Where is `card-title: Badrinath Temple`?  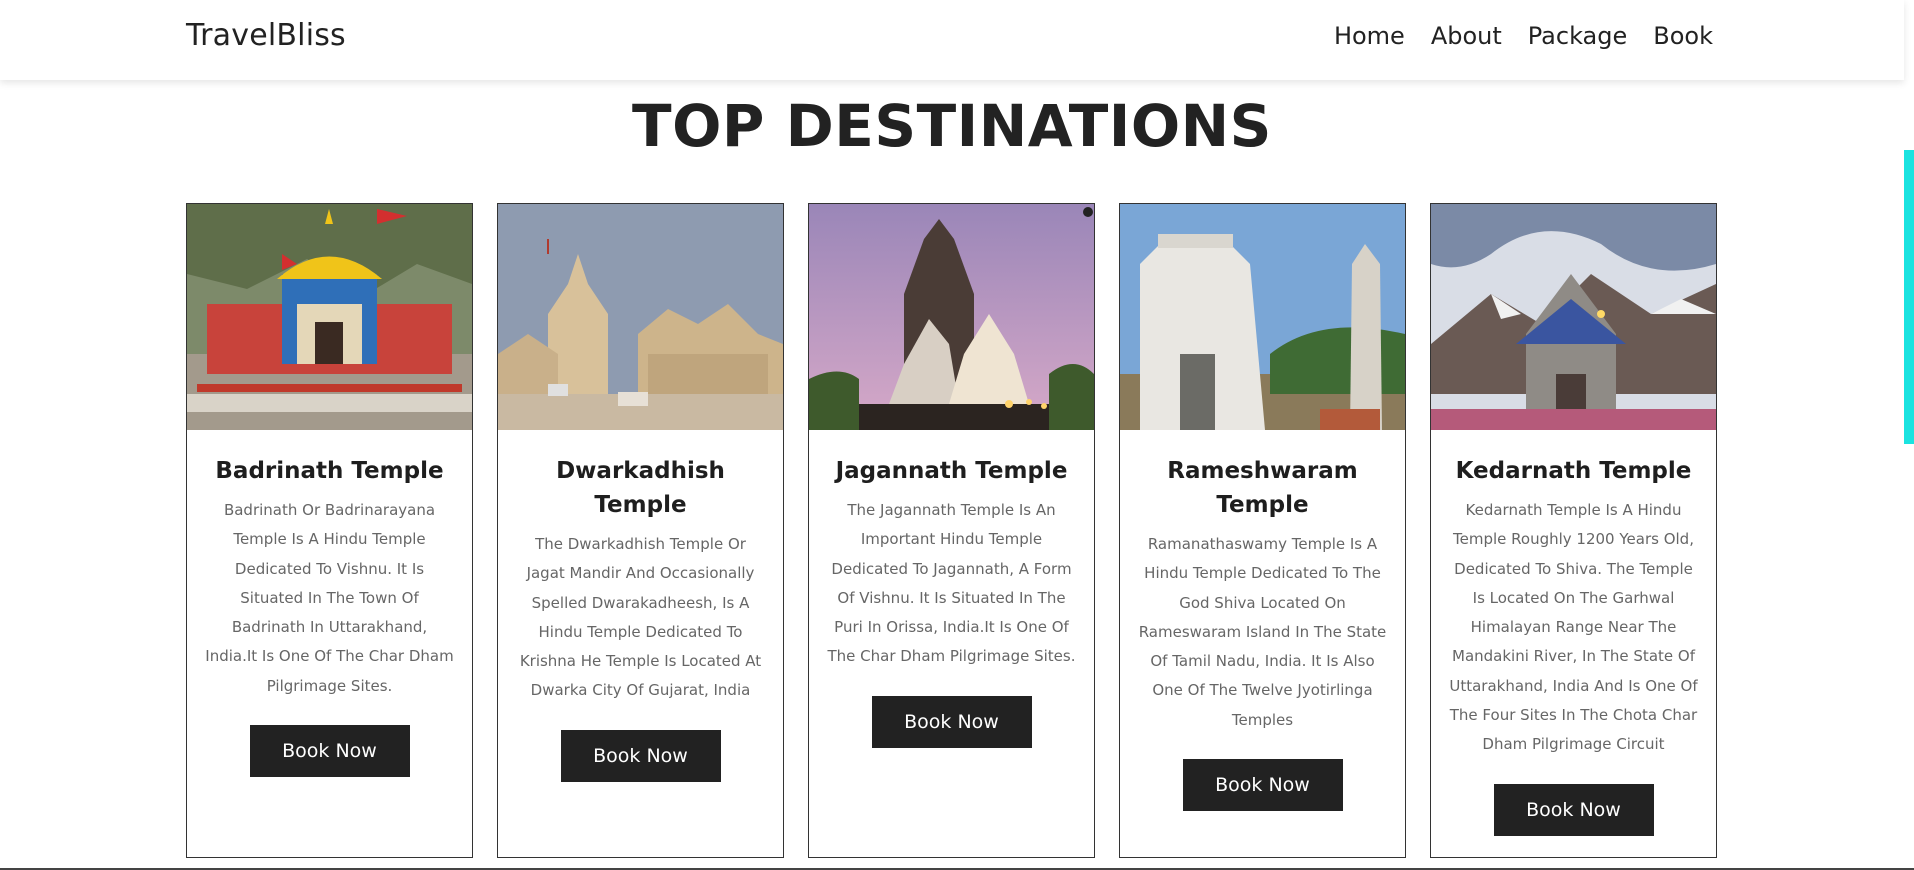
card-title: Badrinath Temple is located at coordinates (329, 471).